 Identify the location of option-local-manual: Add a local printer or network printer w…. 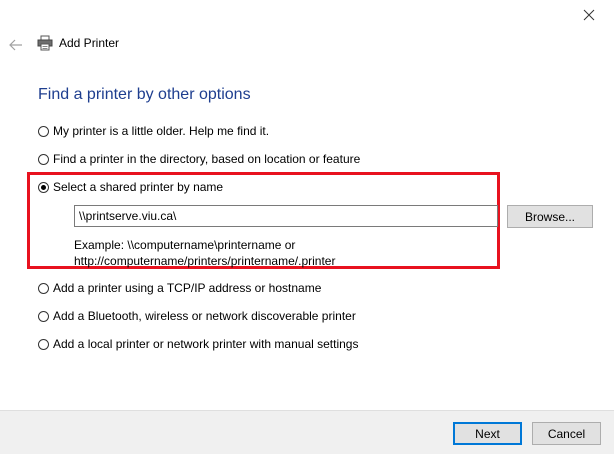
(198, 344).